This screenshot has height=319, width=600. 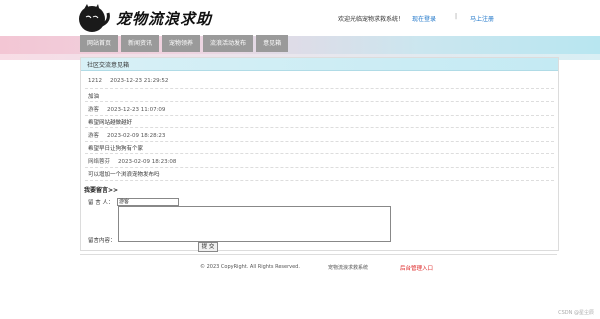 I want to click on leave-message-title: 我要留言>>, so click(x=101, y=190).